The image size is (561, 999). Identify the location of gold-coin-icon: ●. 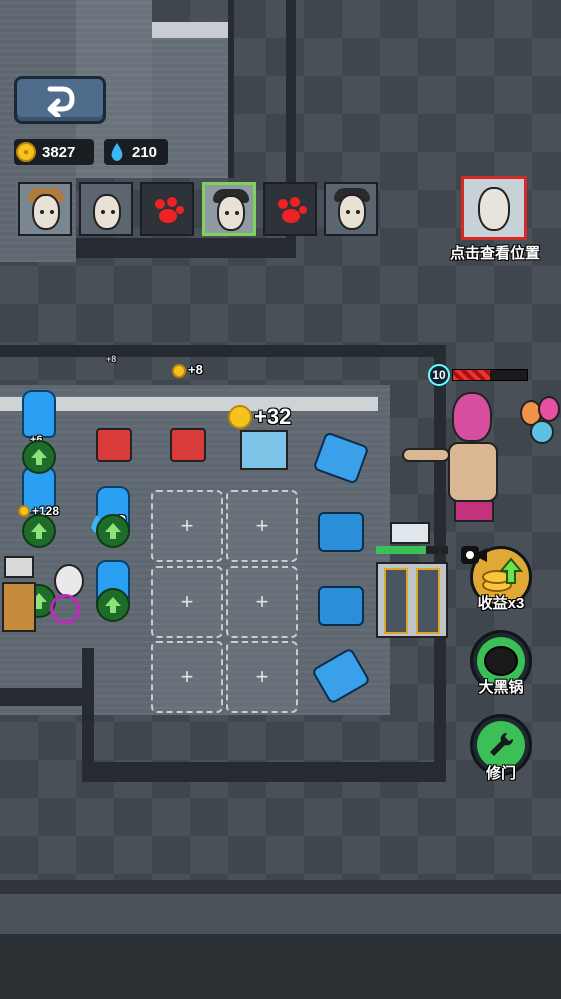
(26, 152).